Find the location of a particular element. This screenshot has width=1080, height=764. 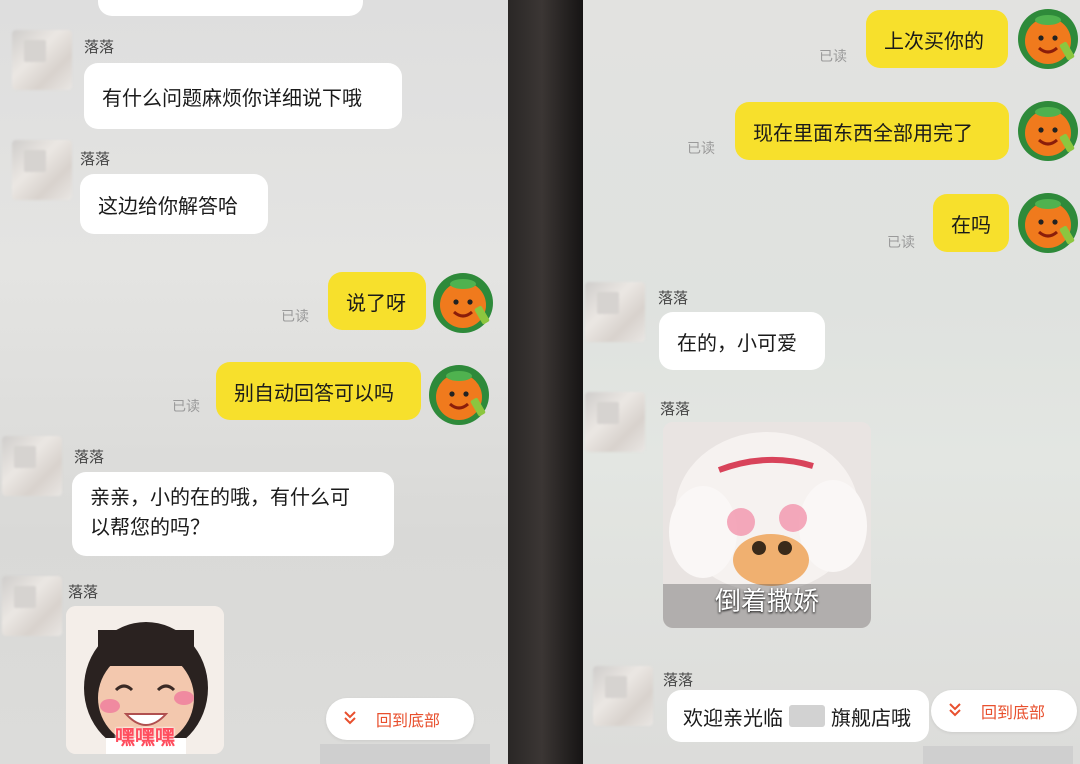

redacted-shop-name is located at coordinates (807, 716).